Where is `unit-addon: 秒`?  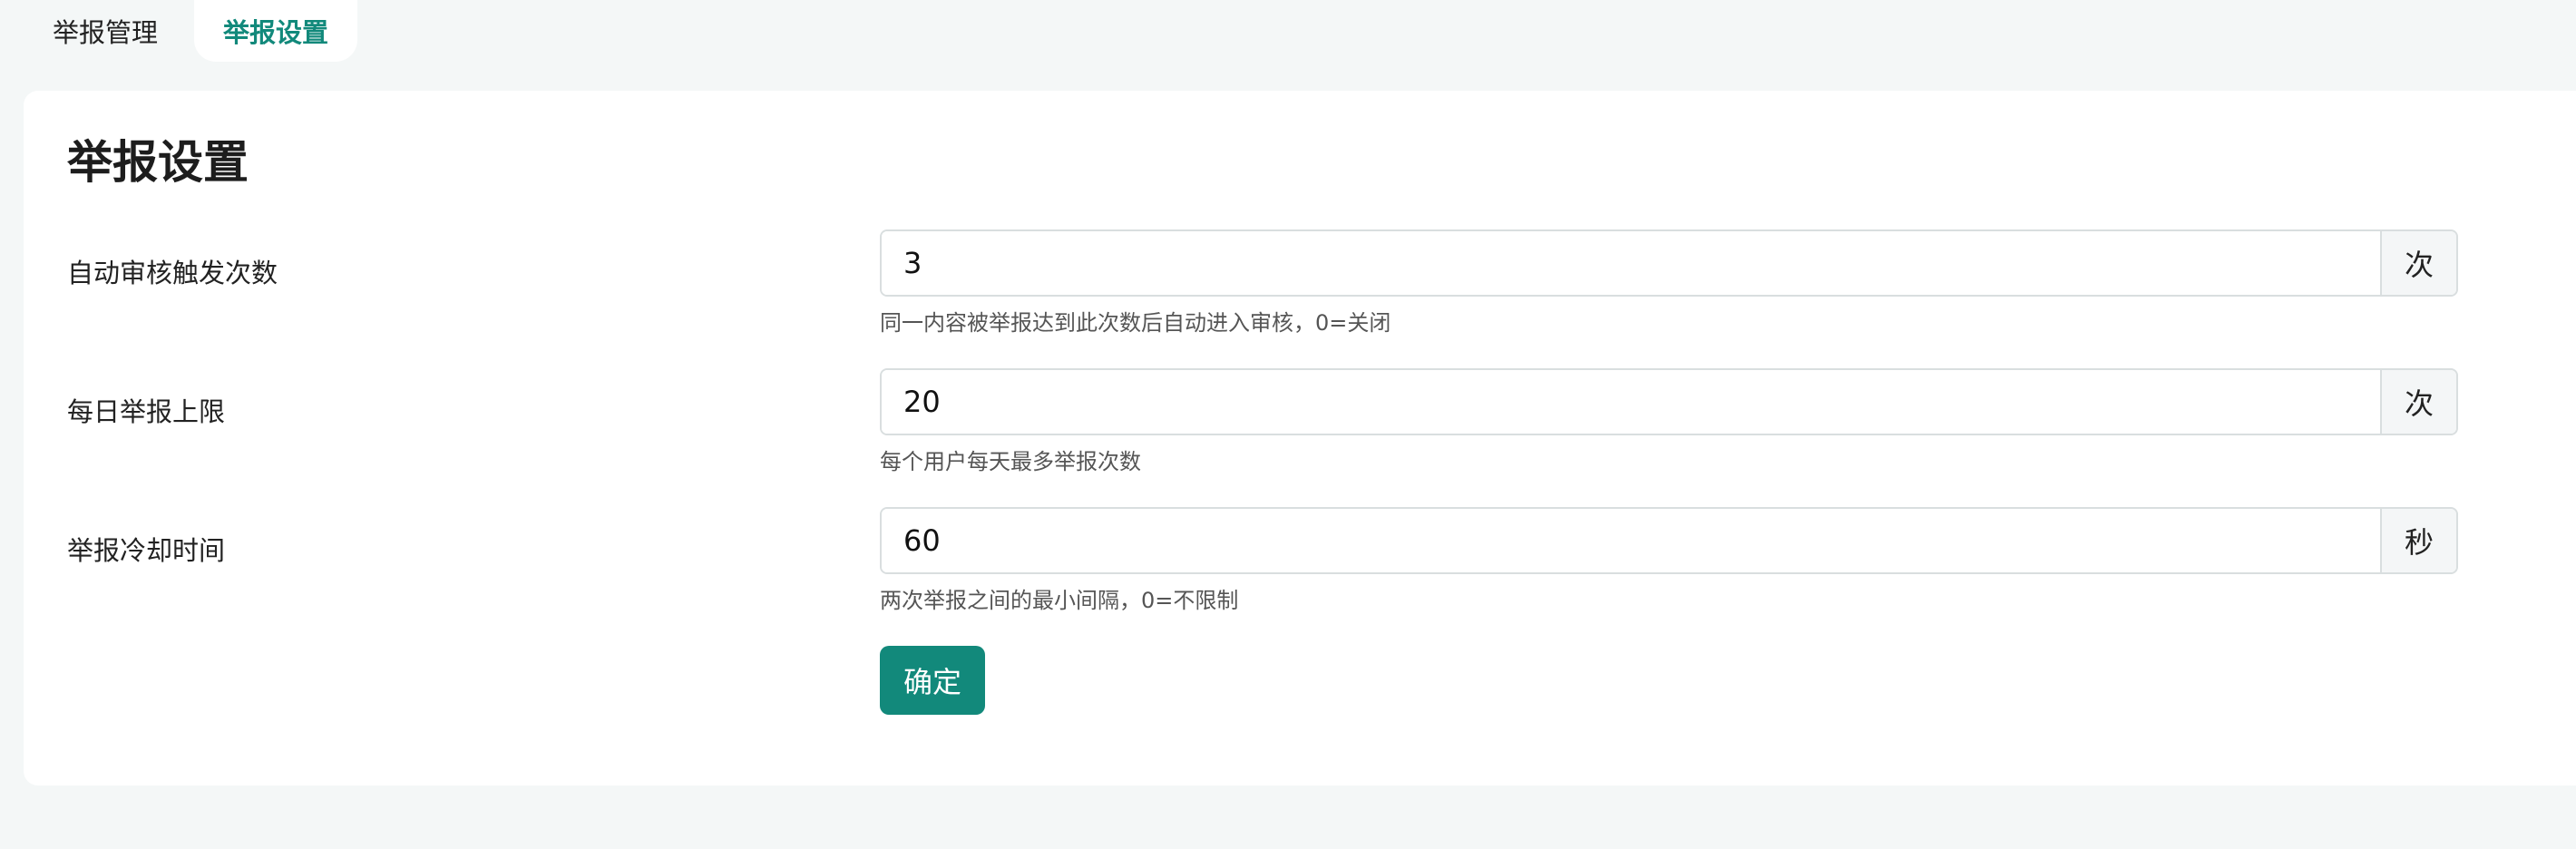
unit-addon: 秒 is located at coordinates (2418, 540).